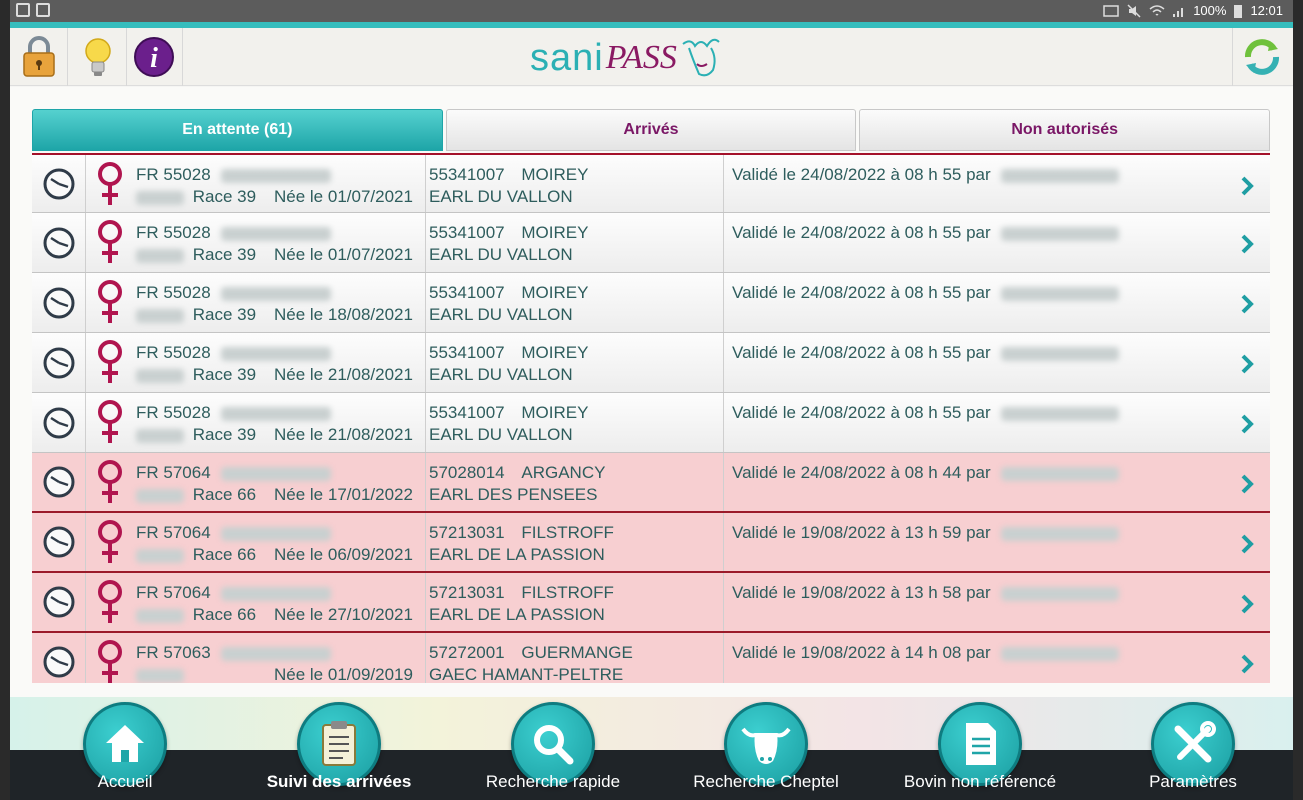  Describe the element at coordinates (1210, 10) in the screenshot. I see `battery-level: 100%` at that location.